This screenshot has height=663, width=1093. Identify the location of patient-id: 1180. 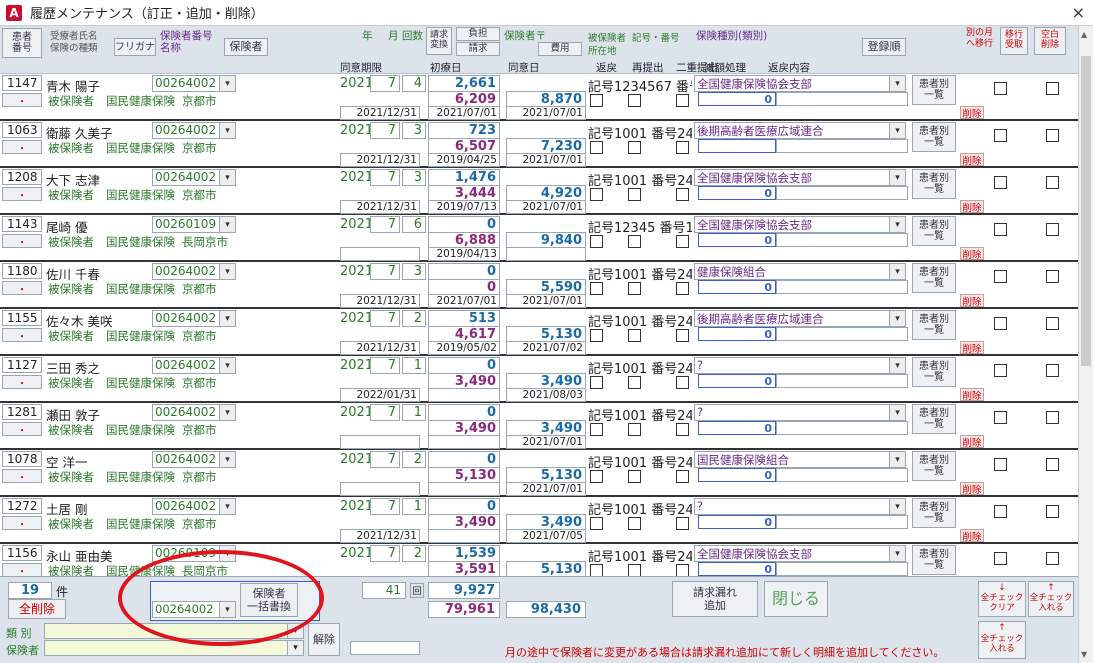
(22, 271).